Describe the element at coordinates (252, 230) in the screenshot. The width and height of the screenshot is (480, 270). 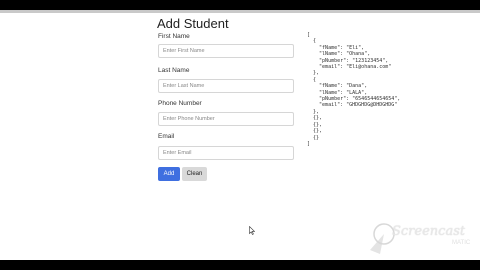
I see `mouse-cursor-icon` at that location.